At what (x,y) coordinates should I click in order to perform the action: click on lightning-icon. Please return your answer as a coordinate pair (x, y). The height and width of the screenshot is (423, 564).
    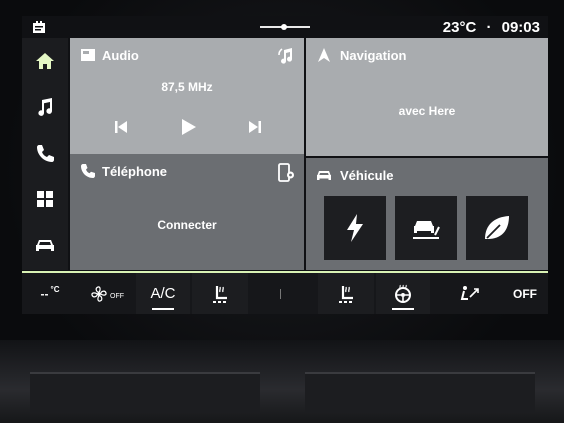
    Looking at the image, I should click on (355, 228).